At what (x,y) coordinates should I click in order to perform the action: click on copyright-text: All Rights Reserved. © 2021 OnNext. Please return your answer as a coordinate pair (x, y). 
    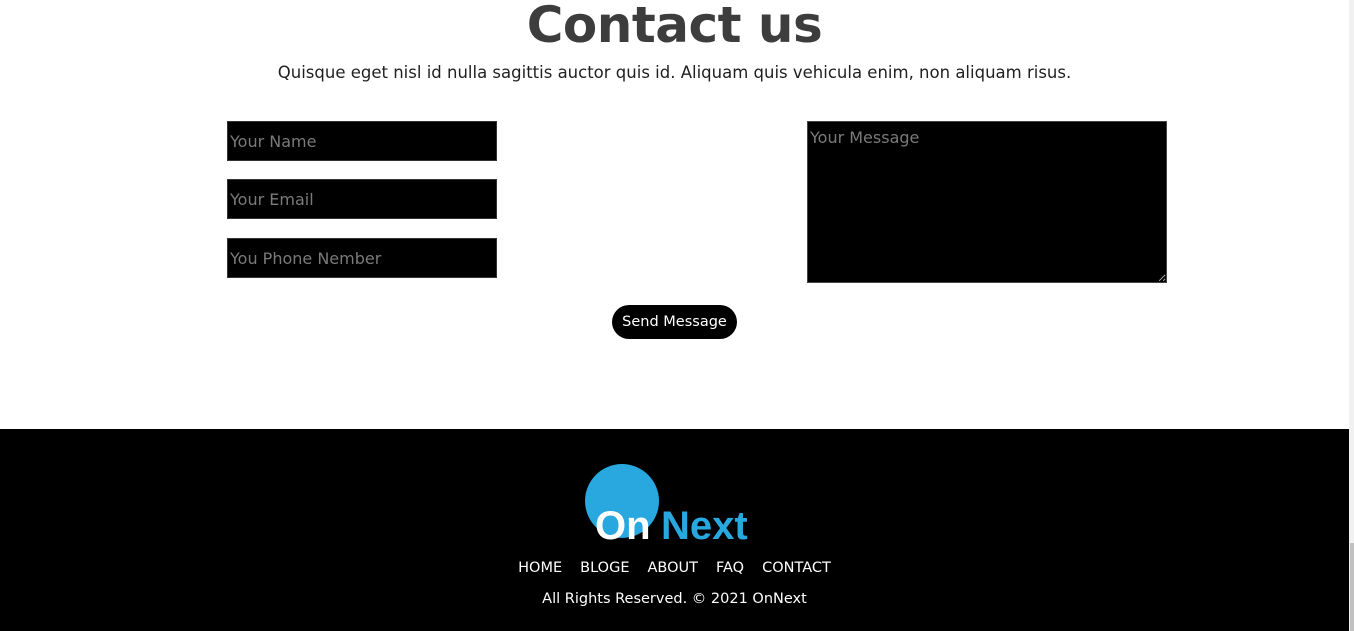
    Looking at the image, I should click on (674, 599).